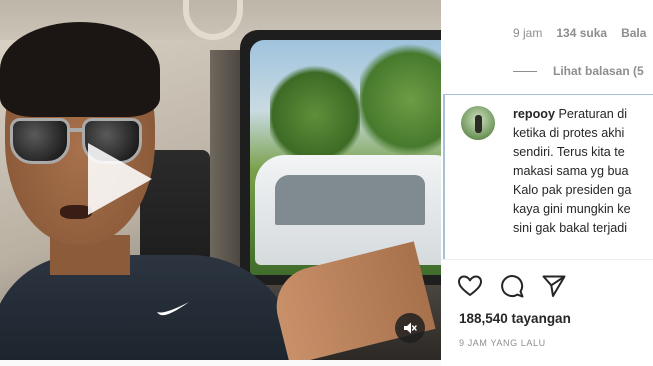  I want to click on avatar-figure, so click(478, 124).